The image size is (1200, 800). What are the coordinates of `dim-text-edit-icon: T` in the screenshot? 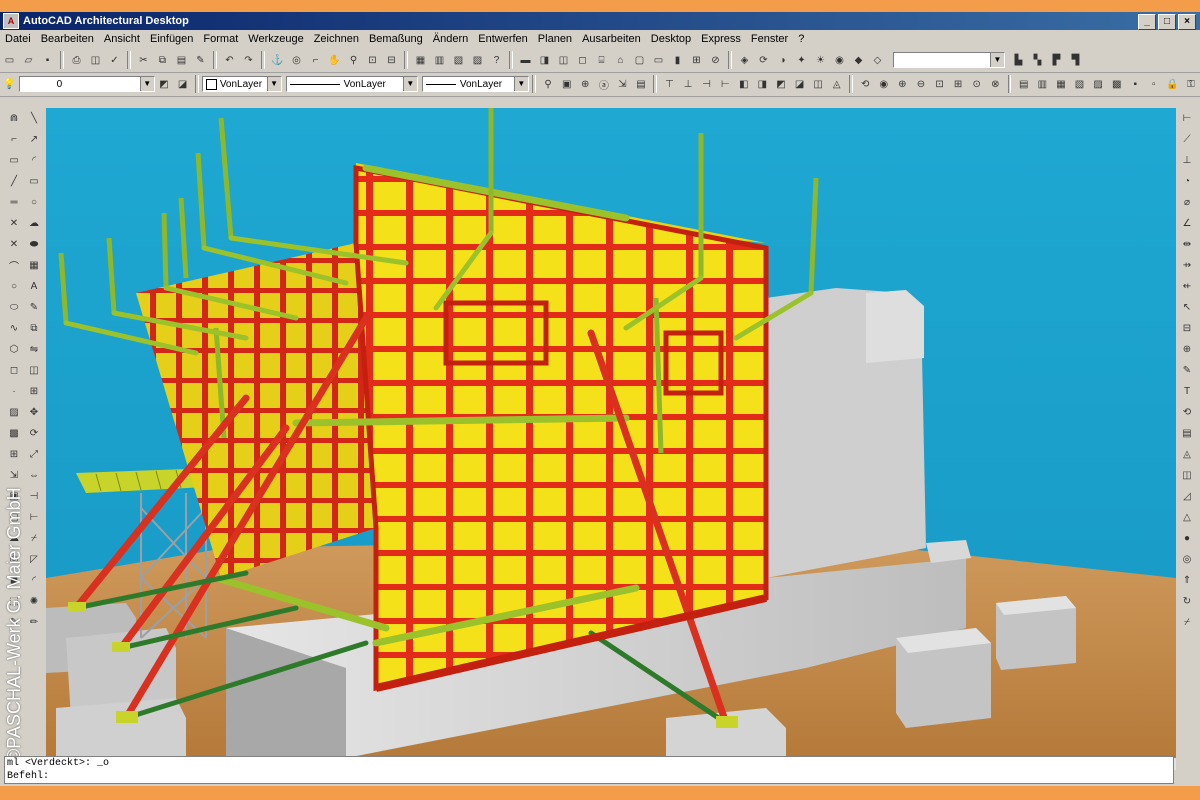 It's located at (1187, 391).